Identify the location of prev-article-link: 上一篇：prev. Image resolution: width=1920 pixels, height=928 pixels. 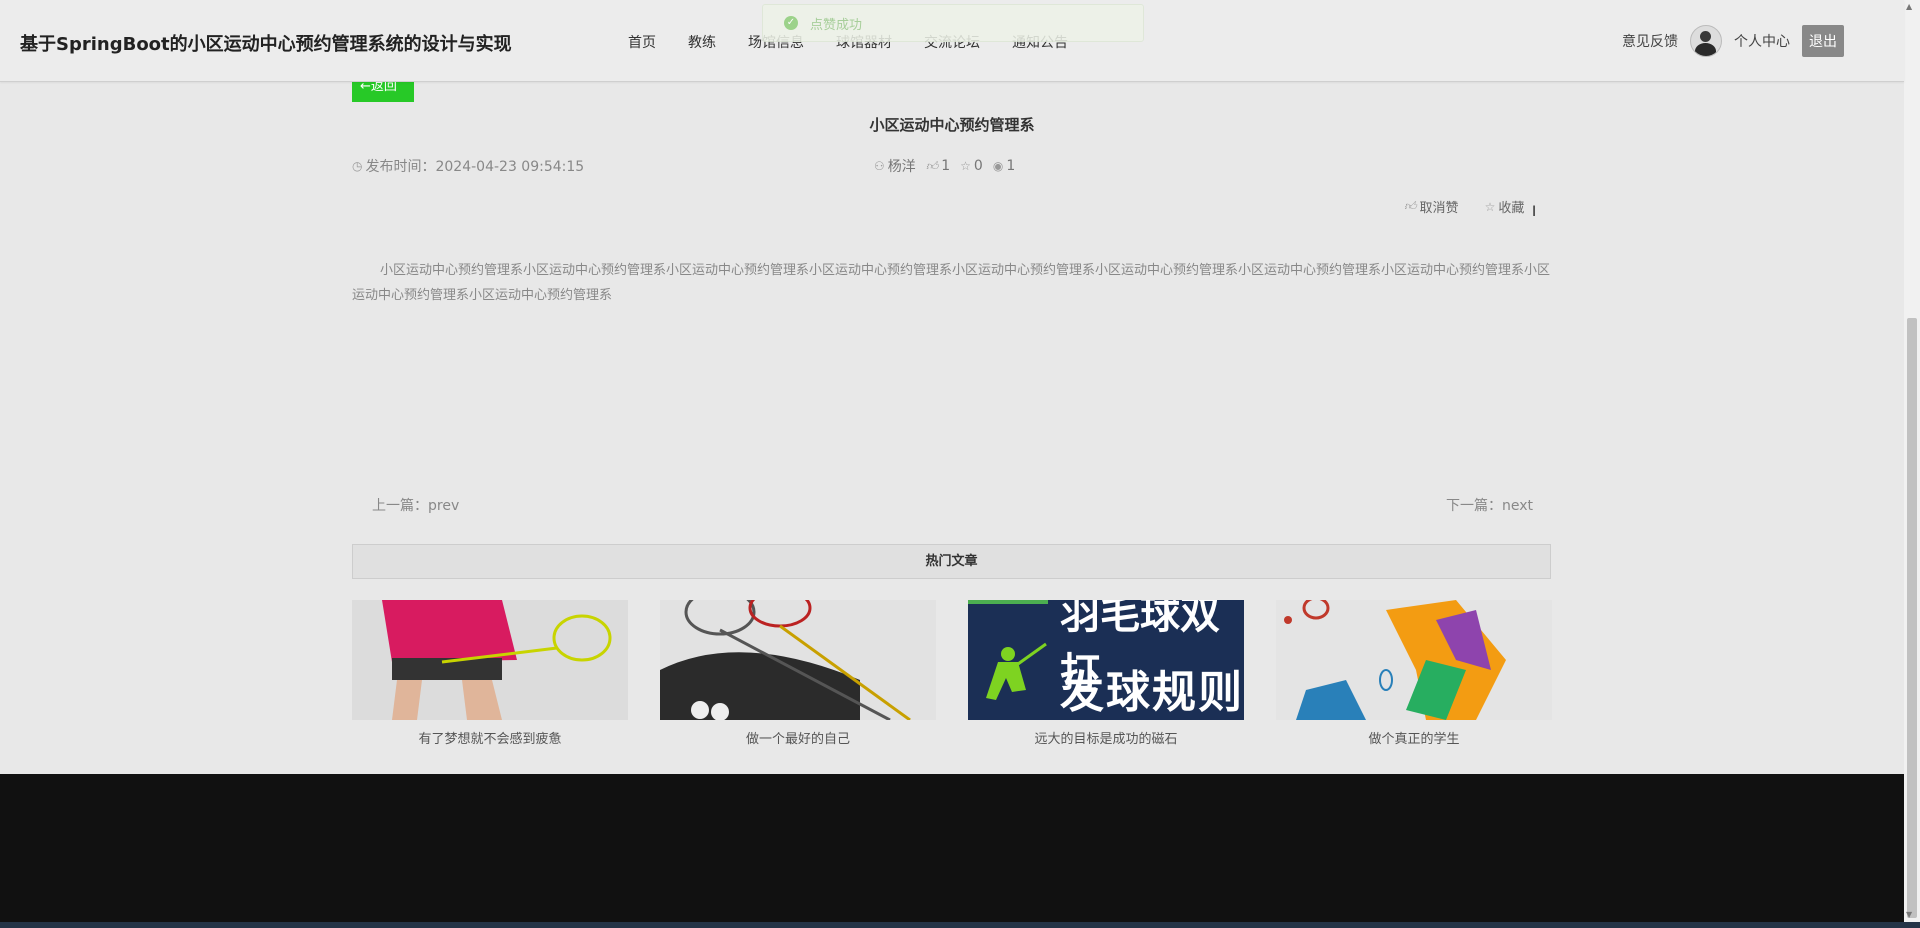
(415, 505).